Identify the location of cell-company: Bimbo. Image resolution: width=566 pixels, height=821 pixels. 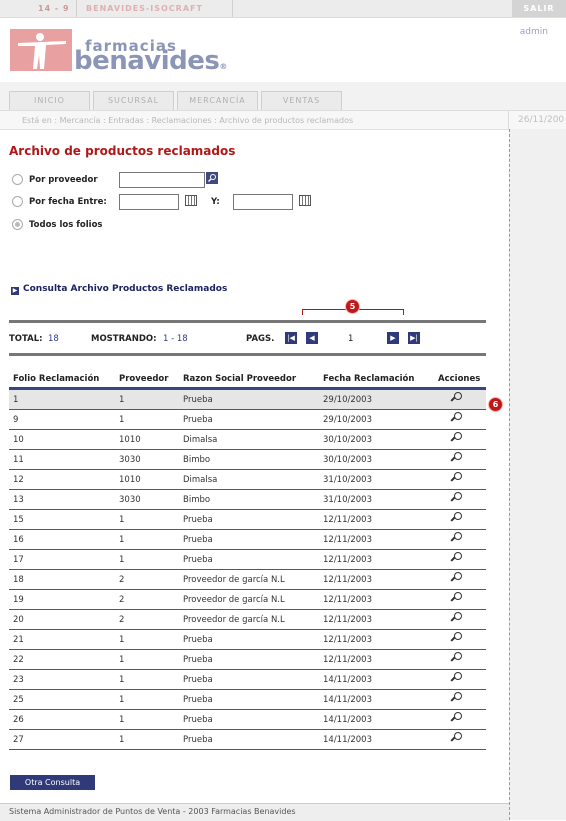
(249, 499).